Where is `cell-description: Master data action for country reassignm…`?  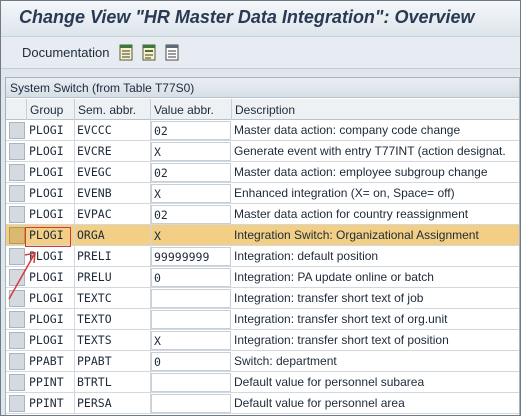
cell-description: Master data action for country reassignm… is located at coordinates (351, 214).